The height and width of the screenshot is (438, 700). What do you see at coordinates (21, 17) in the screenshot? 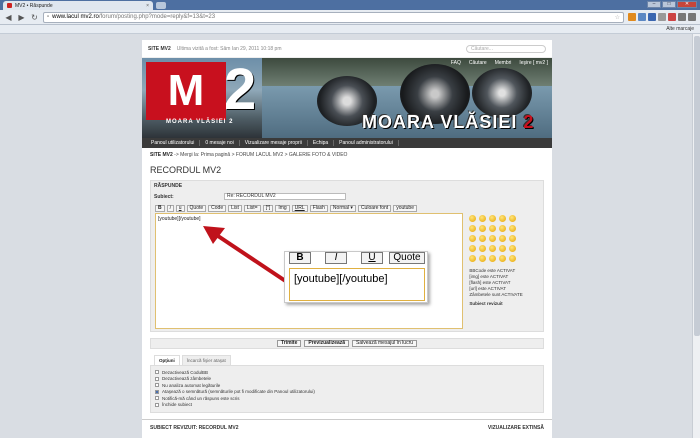
I see `forward-icon: ▶` at bounding box center [21, 17].